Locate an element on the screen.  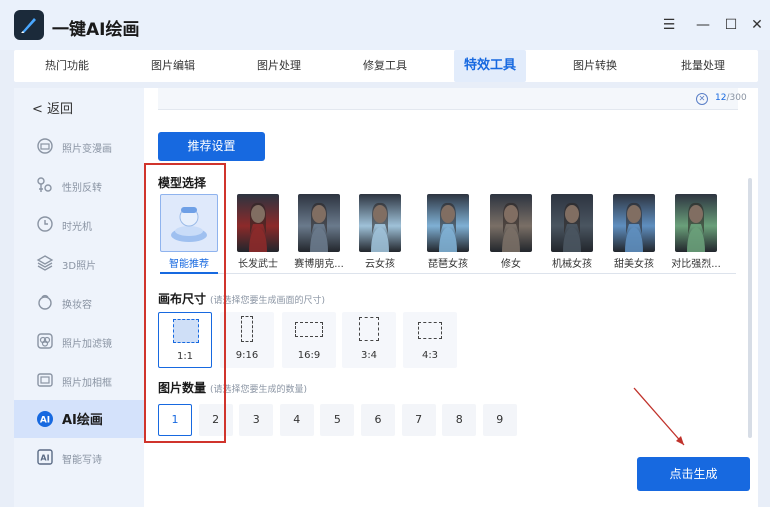
sidebar-item-ai-poem: AI 智能写诗 is located at coordinates (79, 458).